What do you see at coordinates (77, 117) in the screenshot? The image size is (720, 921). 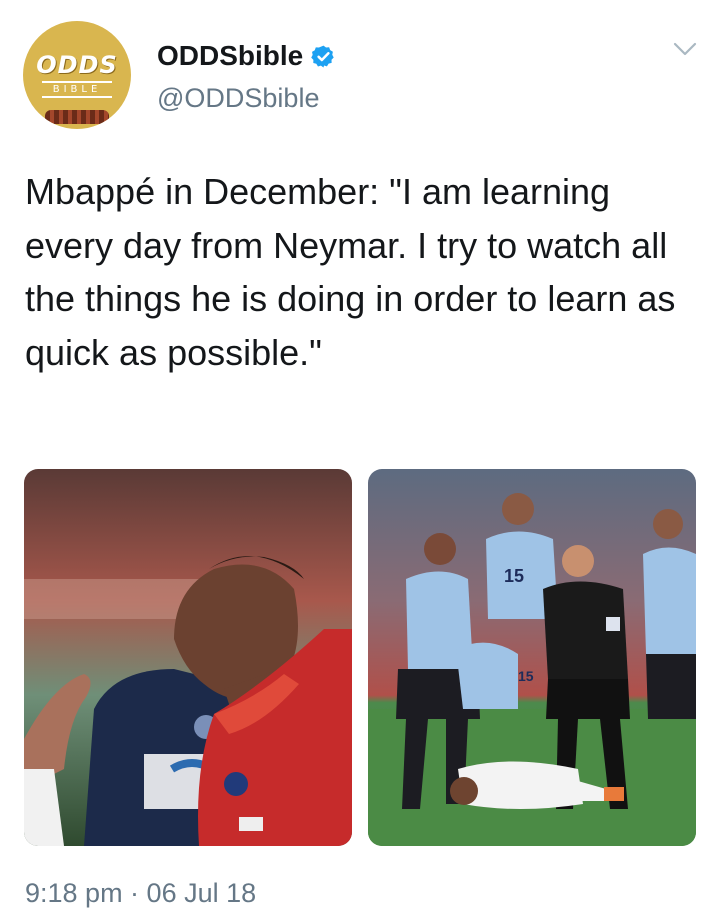 I see `avatar-crowd-graphic` at bounding box center [77, 117].